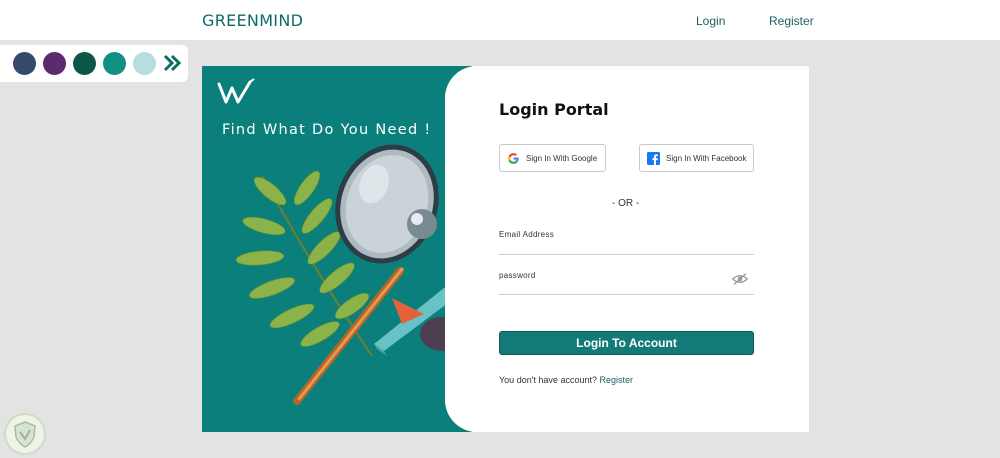 The height and width of the screenshot is (458, 1000). What do you see at coordinates (172, 63) in the screenshot?
I see `double-chevron-right-icon` at bounding box center [172, 63].